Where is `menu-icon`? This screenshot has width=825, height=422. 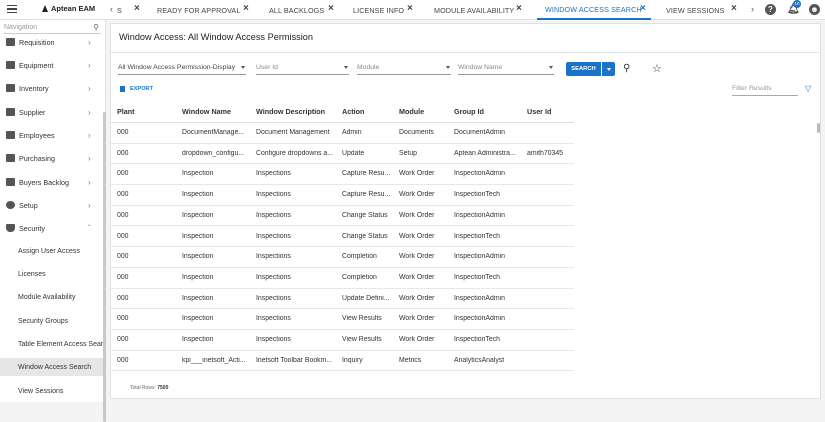 menu-icon is located at coordinates (12, 9).